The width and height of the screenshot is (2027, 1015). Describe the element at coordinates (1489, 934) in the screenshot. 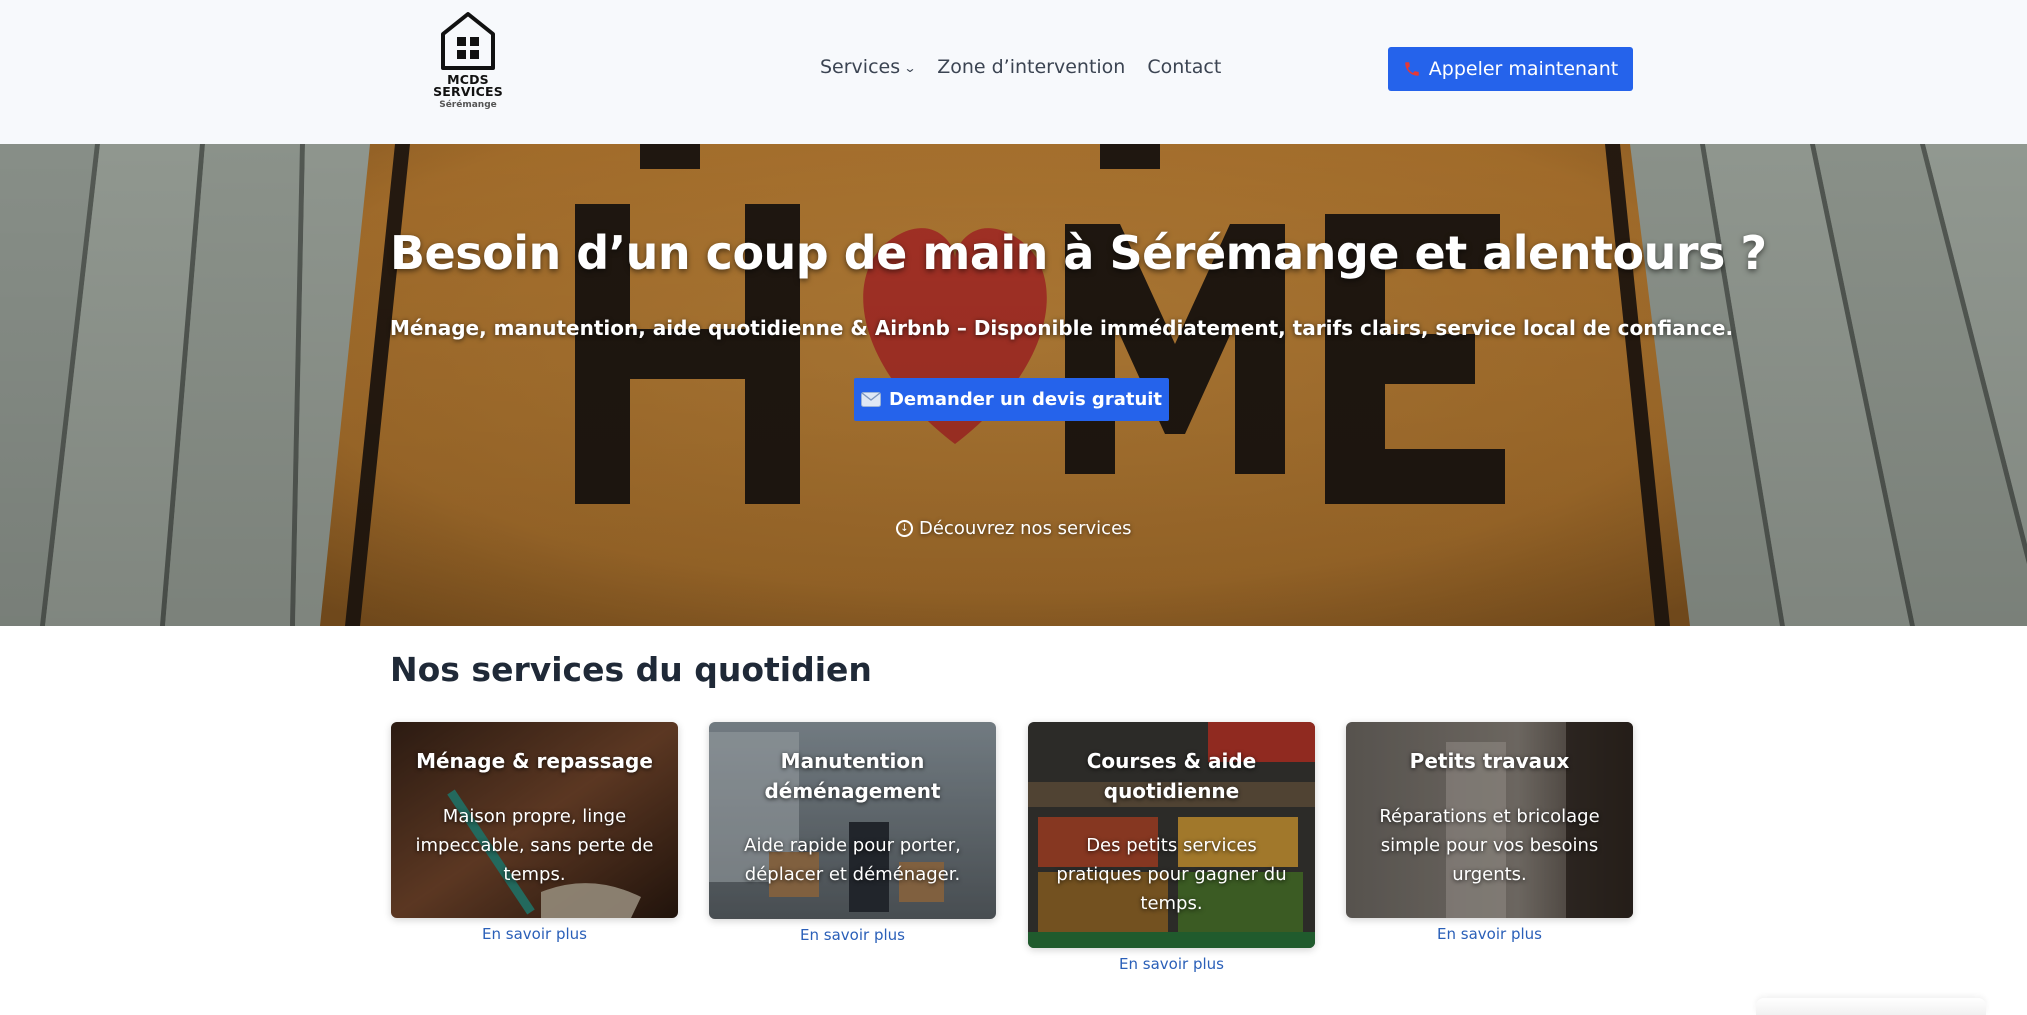

I see `card-link-travaux: En savoir plus` at that location.